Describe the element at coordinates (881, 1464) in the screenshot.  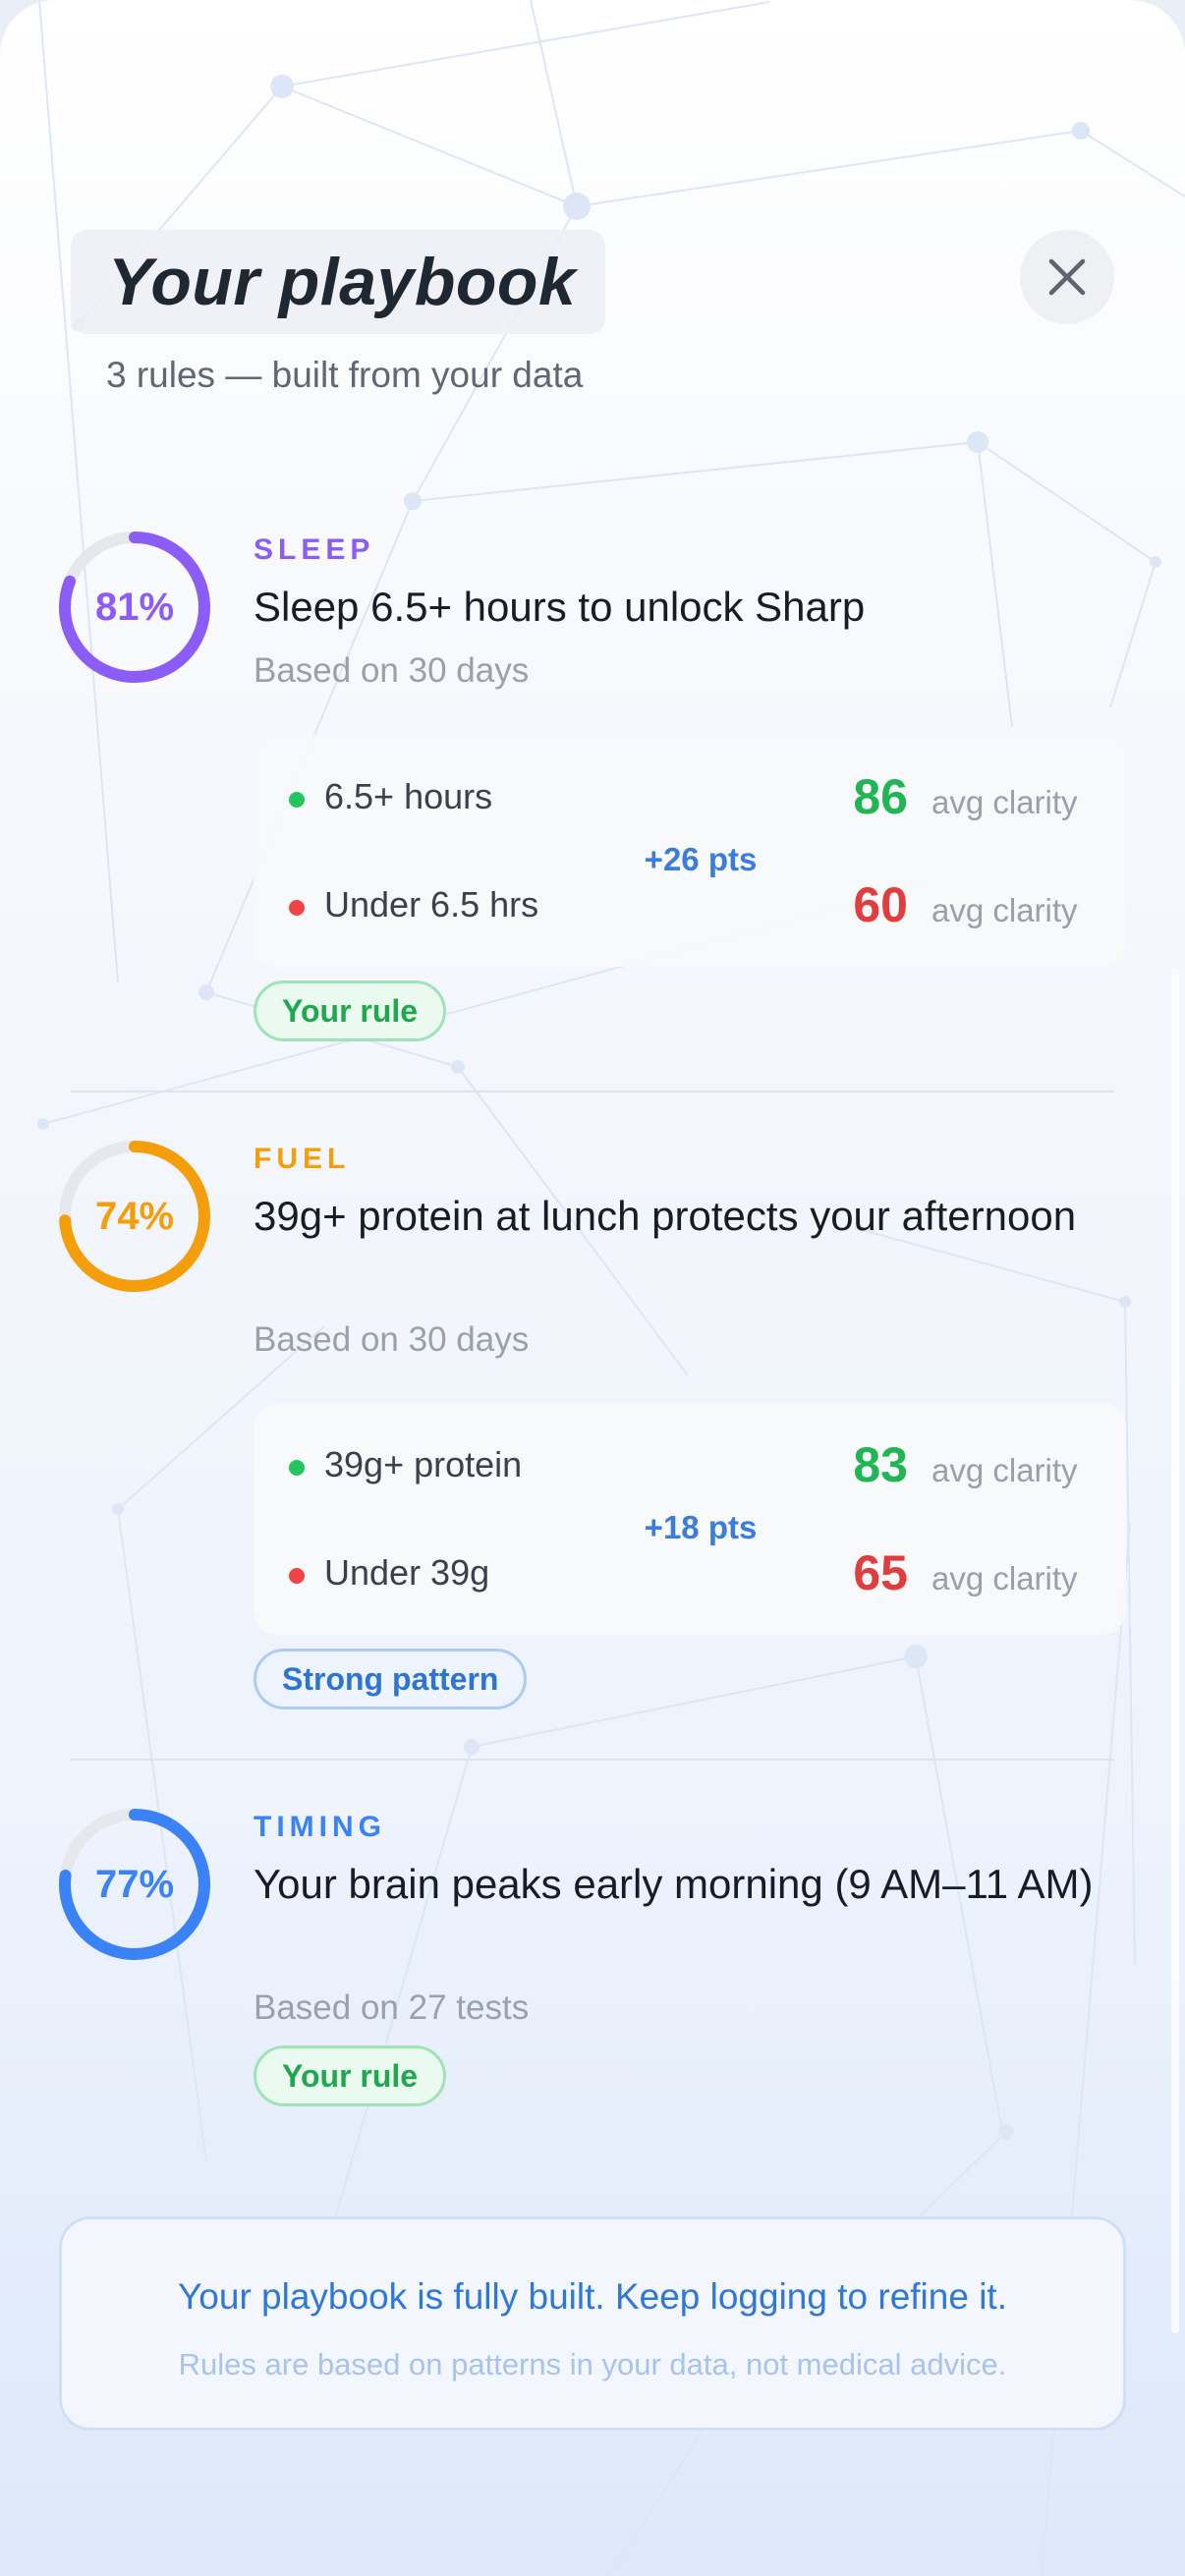
I see `high-value: 83` at that location.